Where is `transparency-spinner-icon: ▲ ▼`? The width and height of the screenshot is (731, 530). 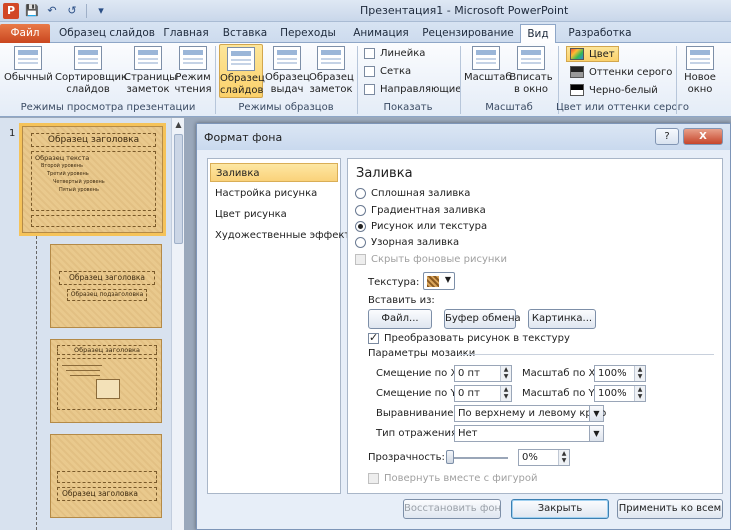
transparency-spinner-icon: ▲ ▼ is located at coordinates (563, 457).